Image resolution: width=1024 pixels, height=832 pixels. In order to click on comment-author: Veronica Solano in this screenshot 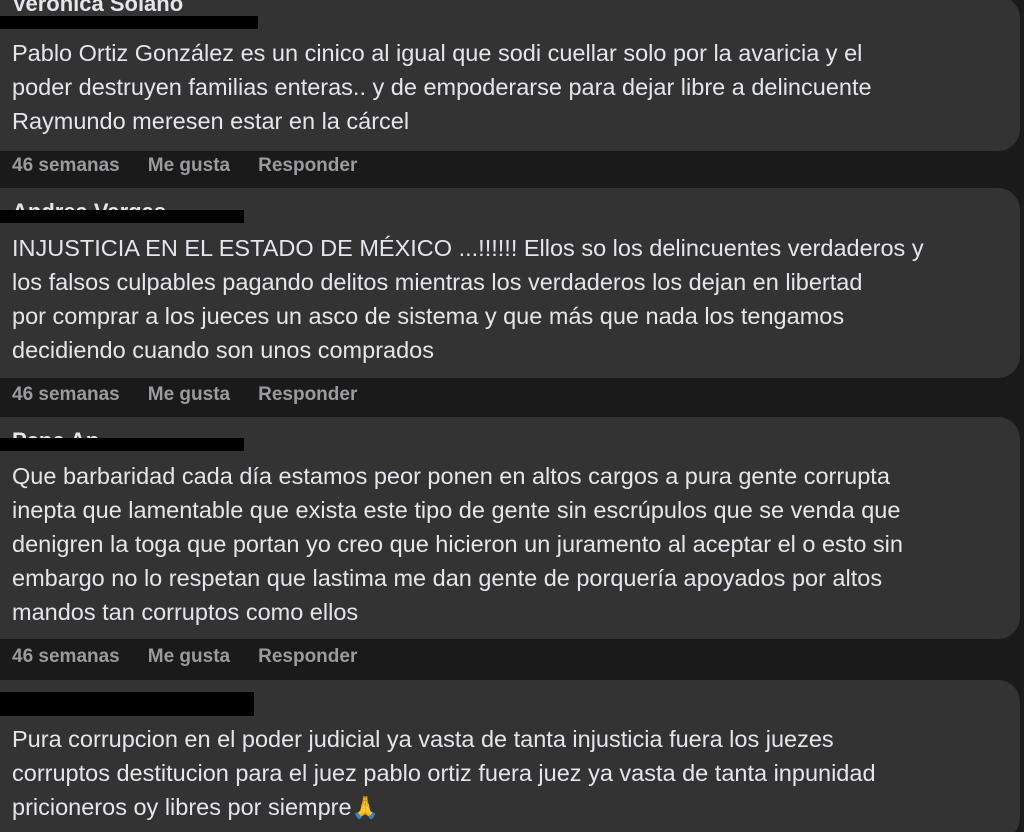, I will do `click(97, 7)`.